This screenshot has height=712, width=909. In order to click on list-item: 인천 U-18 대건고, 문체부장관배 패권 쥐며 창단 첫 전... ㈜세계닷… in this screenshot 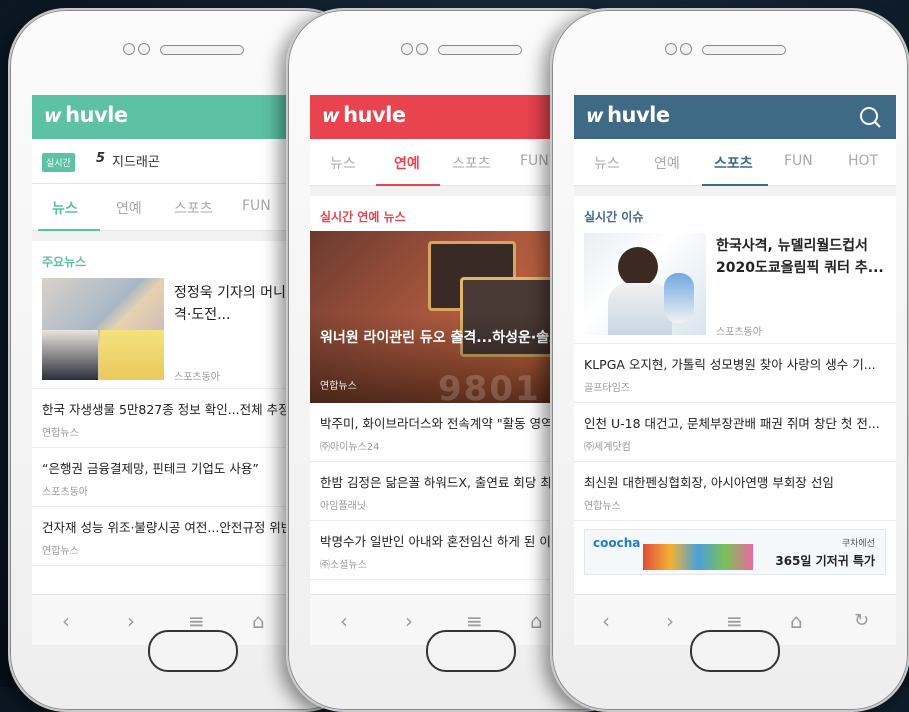, I will do `click(735, 432)`.